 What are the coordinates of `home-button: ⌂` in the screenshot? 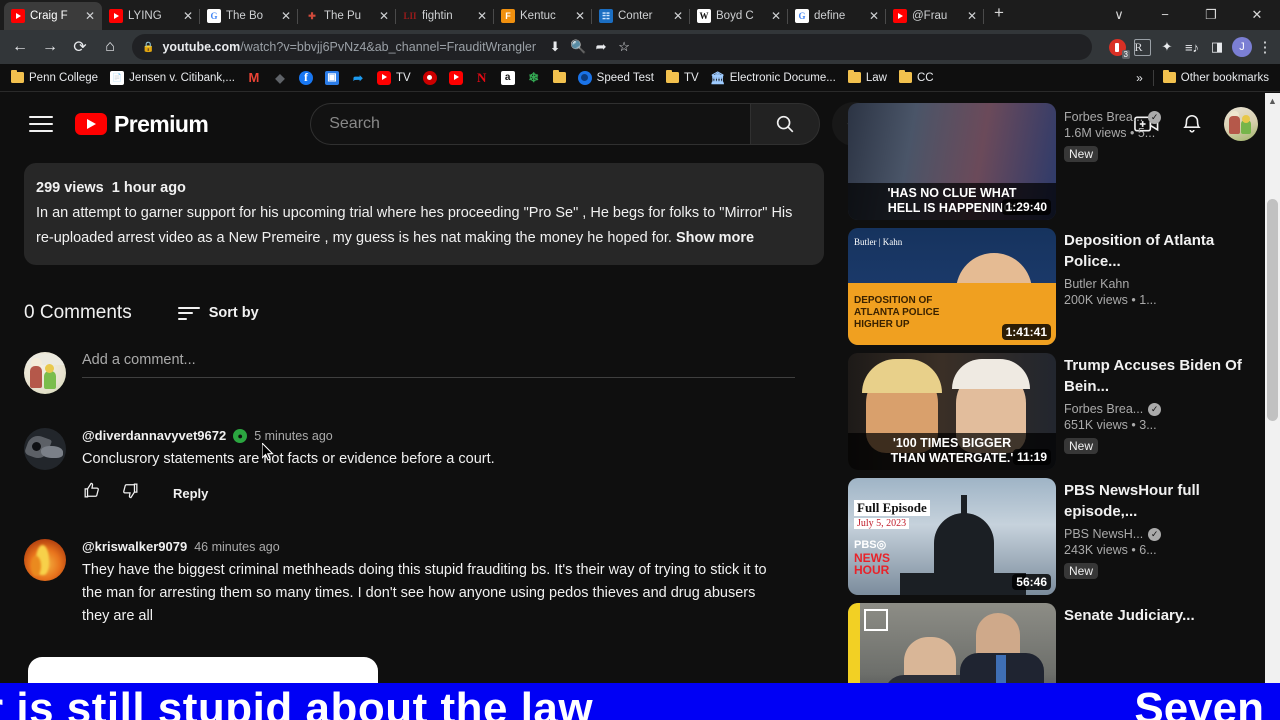 It's located at (110, 47).